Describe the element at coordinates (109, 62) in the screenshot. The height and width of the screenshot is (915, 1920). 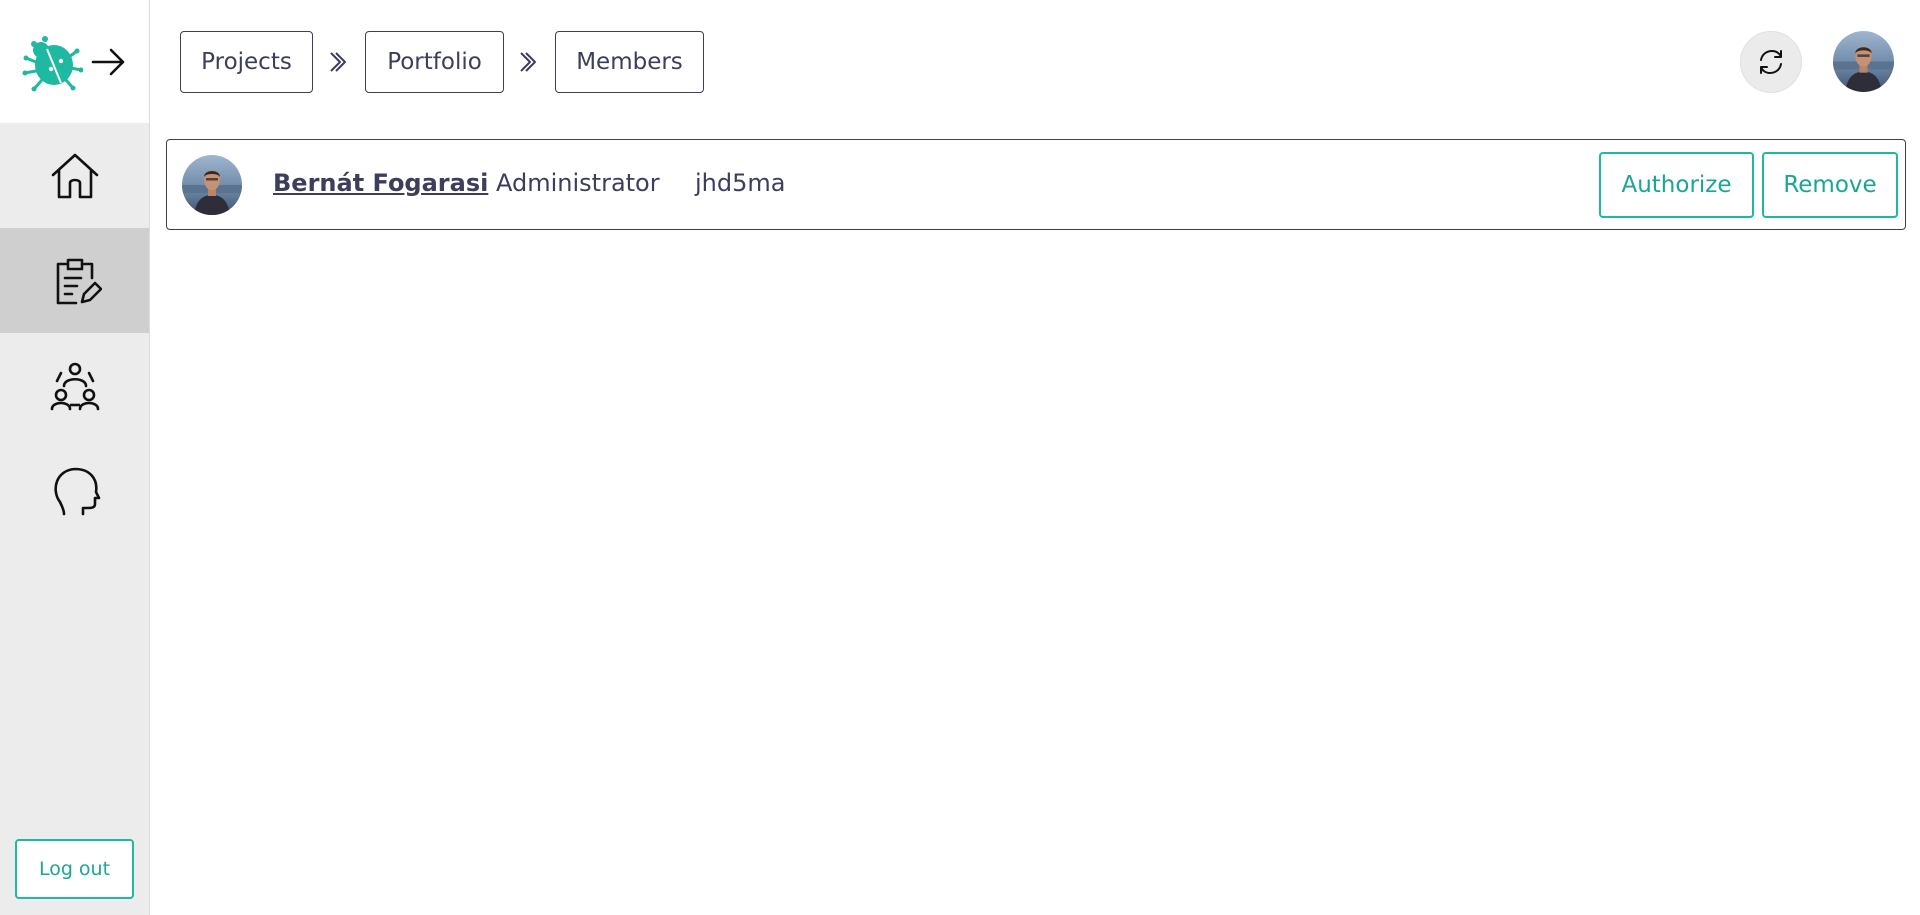
I see `arrow-right-icon` at that location.